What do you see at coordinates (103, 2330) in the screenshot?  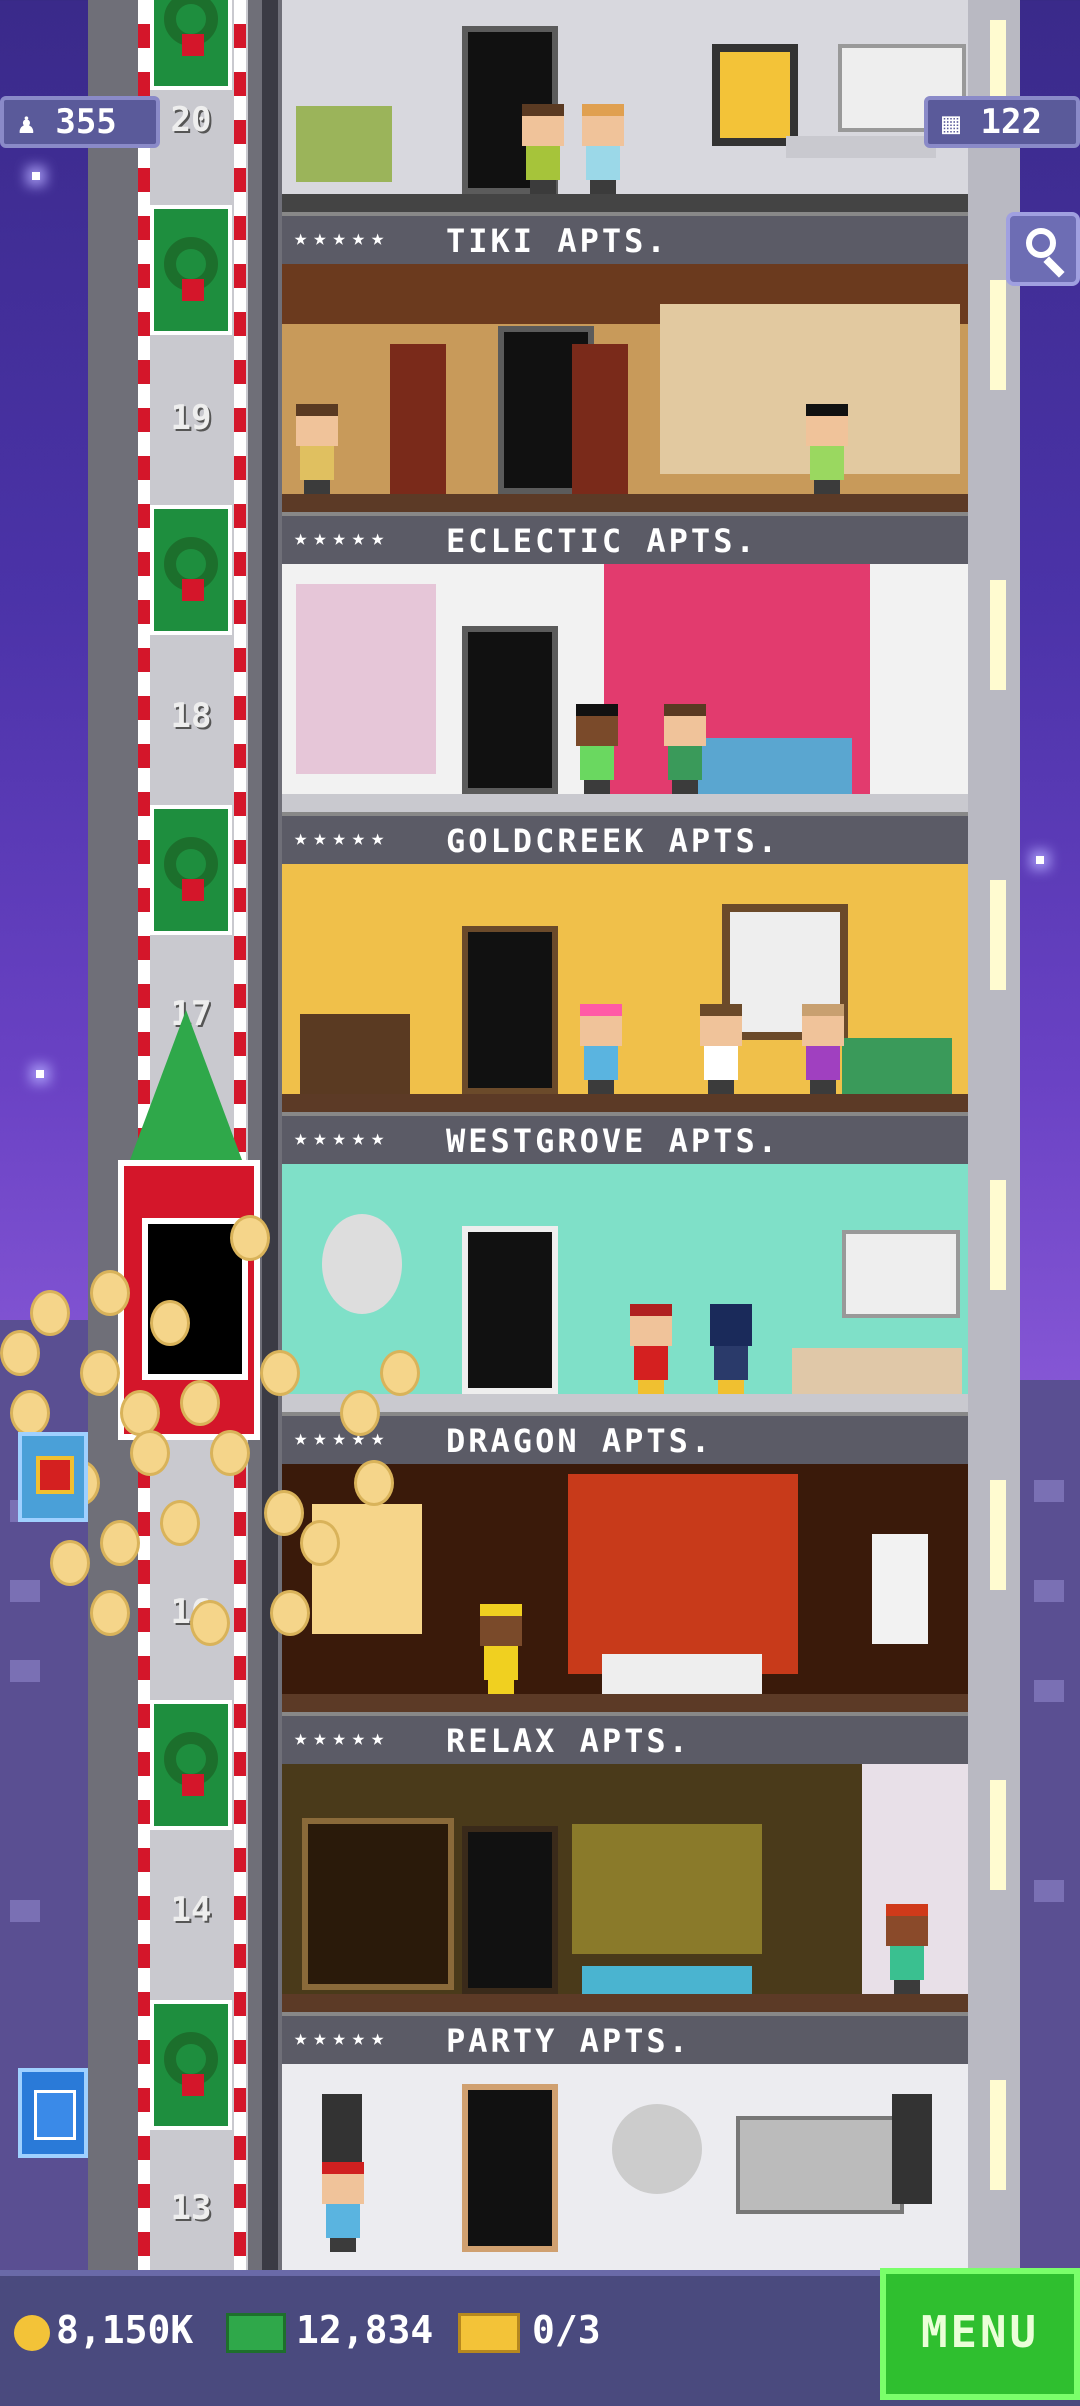 I see `coins-display: 8,150K` at bounding box center [103, 2330].